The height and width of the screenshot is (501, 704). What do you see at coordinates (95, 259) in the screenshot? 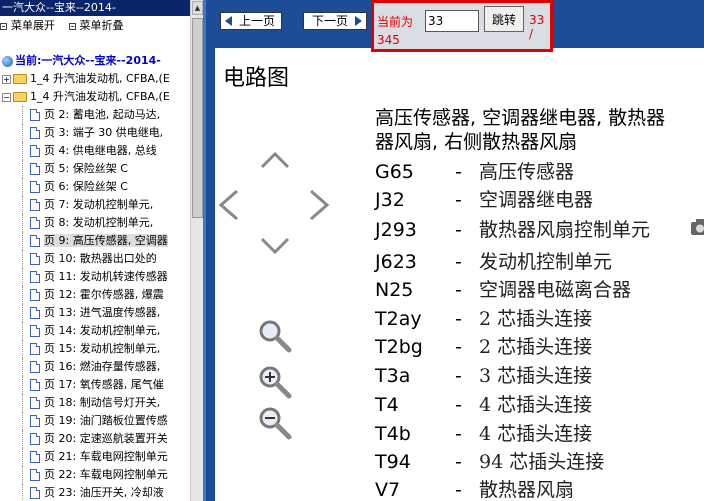
I see `tree-page-item: 页 10: 散热器出口处的` at bounding box center [95, 259].